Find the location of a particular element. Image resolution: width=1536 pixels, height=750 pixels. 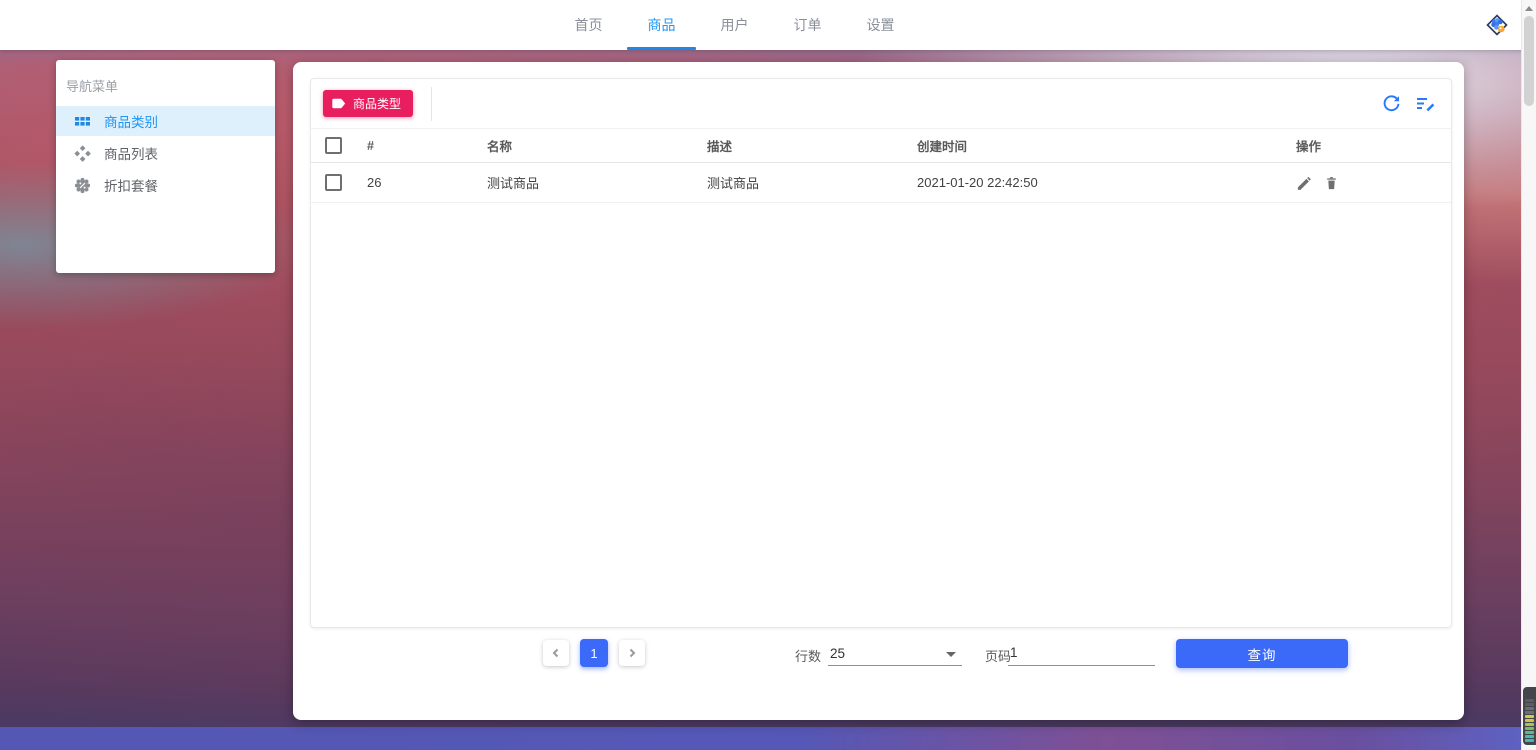

page-number-input is located at coordinates (1081, 654).